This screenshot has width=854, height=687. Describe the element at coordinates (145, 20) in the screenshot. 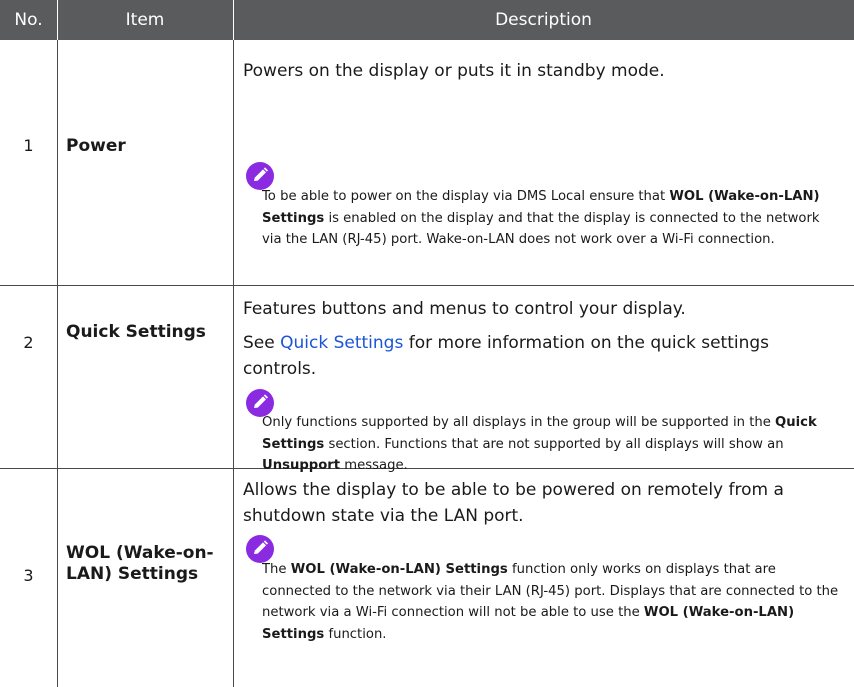

I see `header-item: Item` at that location.